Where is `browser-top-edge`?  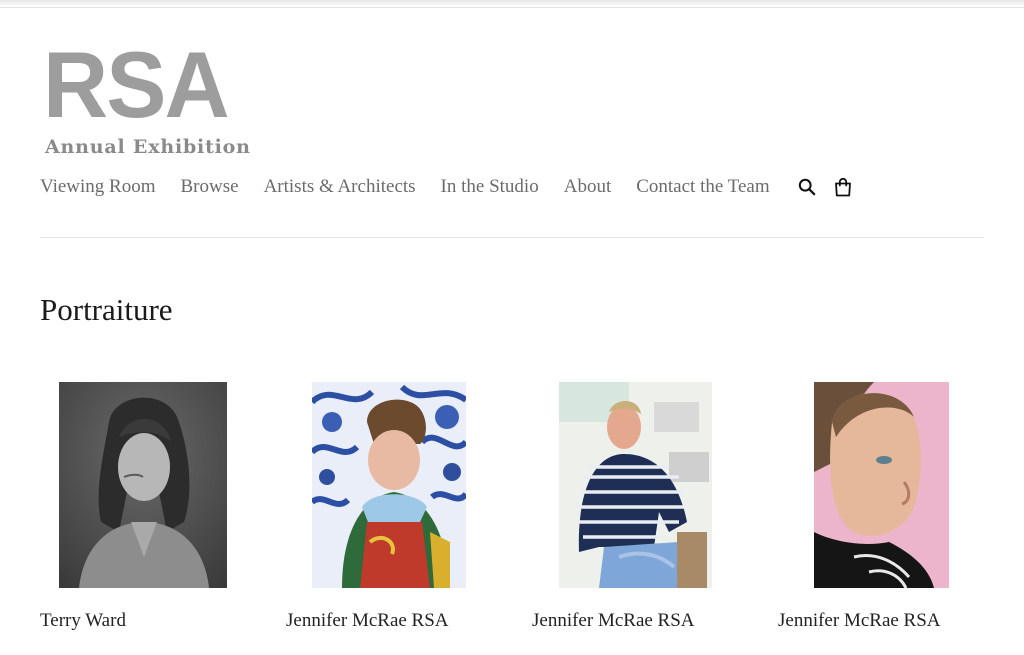
browser-top-edge is located at coordinates (512, 4).